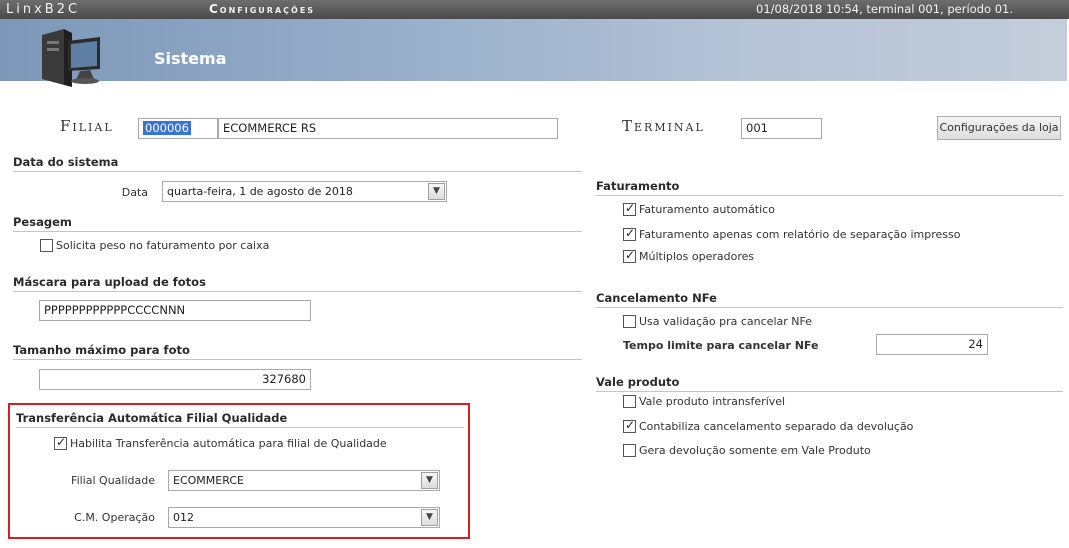 Image resolution: width=1069 pixels, height=548 pixels. What do you see at coordinates (163, 245) in the screenshot?
I see `weight-request-label: Solicita peso no faturamento por caixa` at bounding box center [163, 245].